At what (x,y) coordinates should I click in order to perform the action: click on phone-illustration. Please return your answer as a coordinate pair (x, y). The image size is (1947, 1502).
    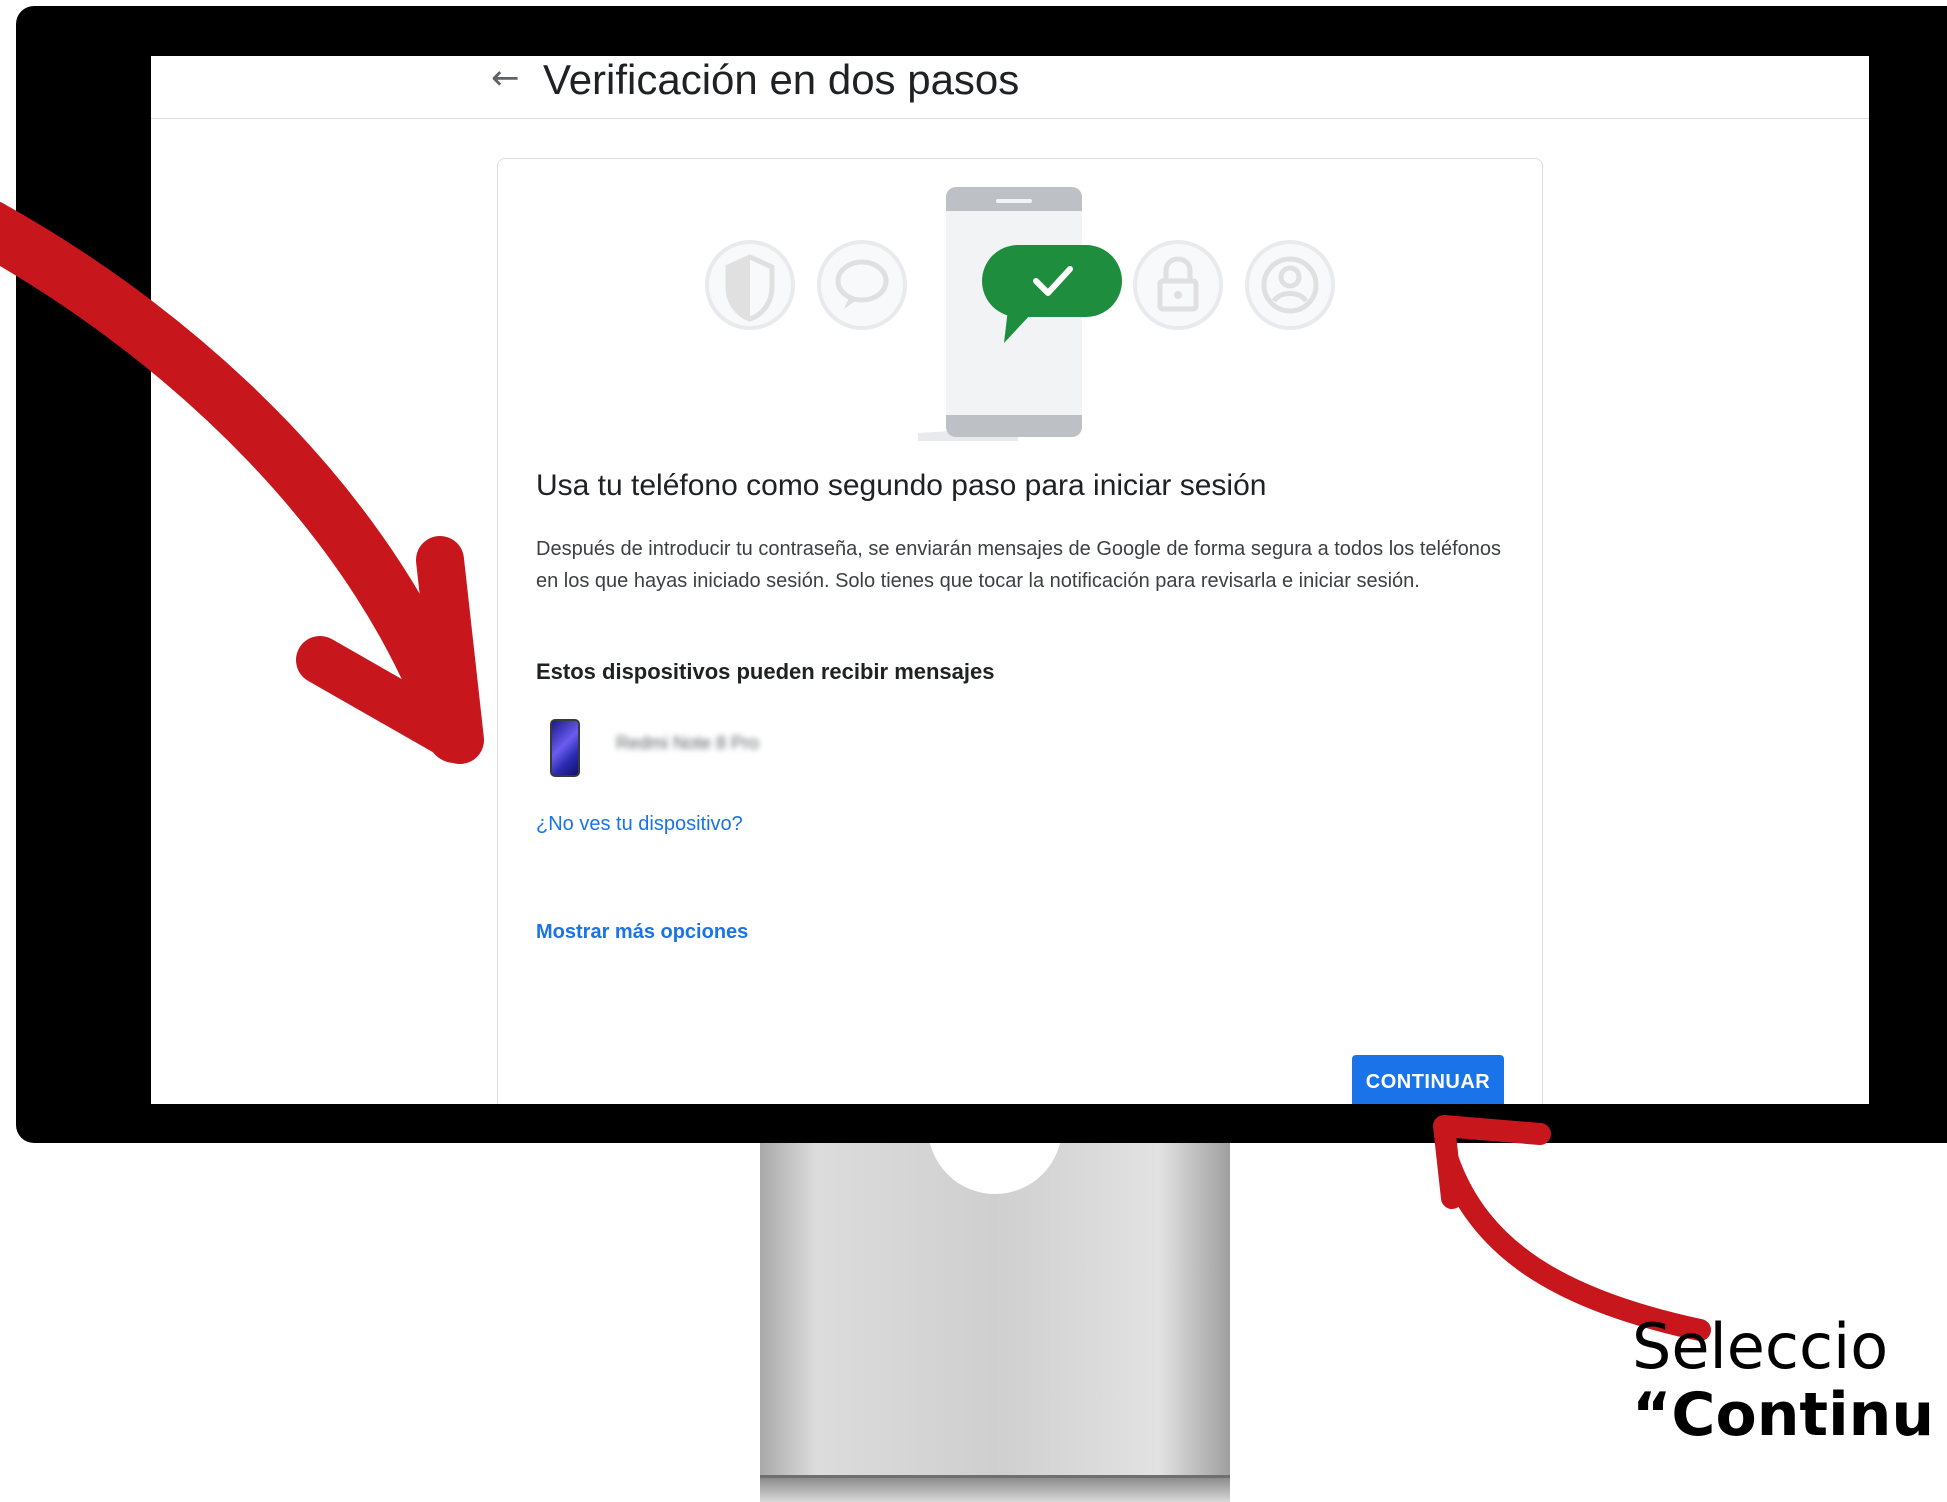
    Looking at the image, I should click on (1020, 314).